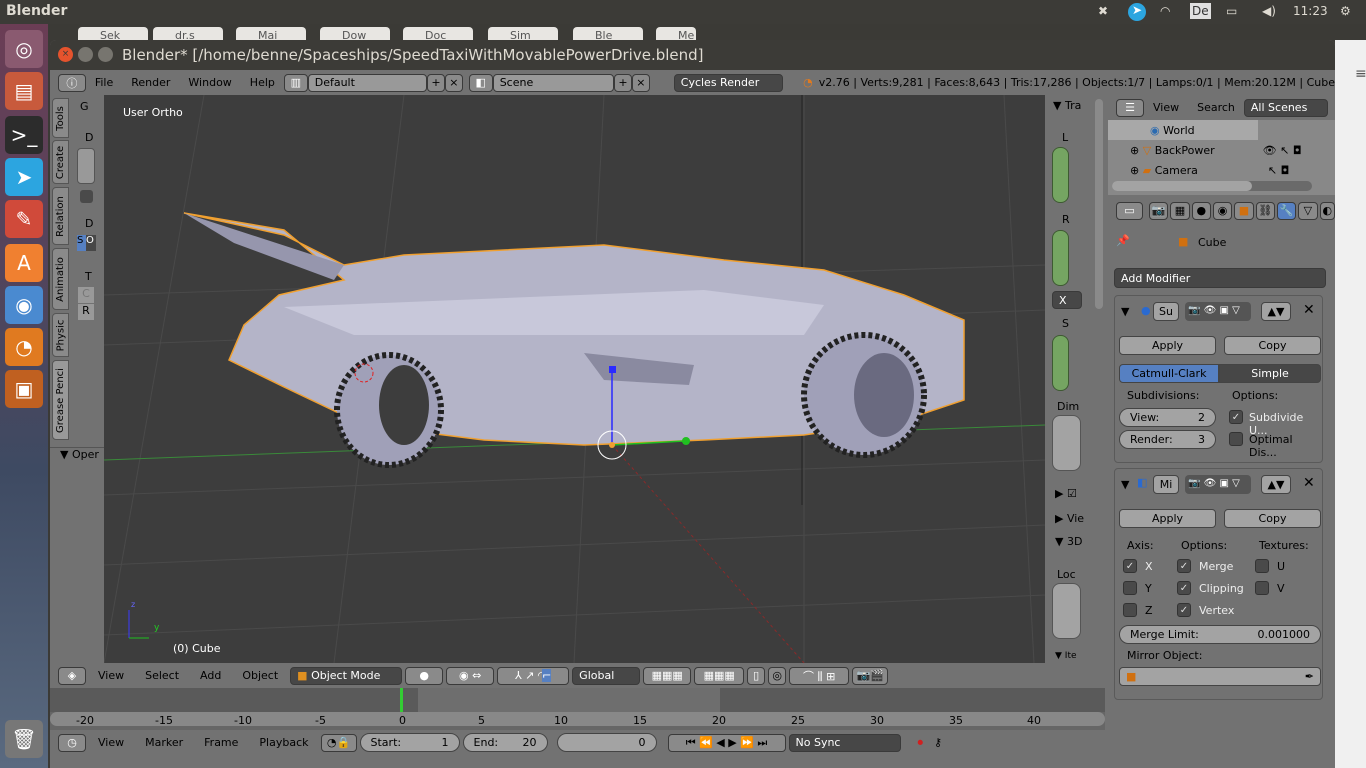 Image resolution: width=1366 pixels, height=768 pixels. Describe the element at coordinates (1309, 310) in the screenshot. I see `remove-modifier-icon: ✕` at that location.